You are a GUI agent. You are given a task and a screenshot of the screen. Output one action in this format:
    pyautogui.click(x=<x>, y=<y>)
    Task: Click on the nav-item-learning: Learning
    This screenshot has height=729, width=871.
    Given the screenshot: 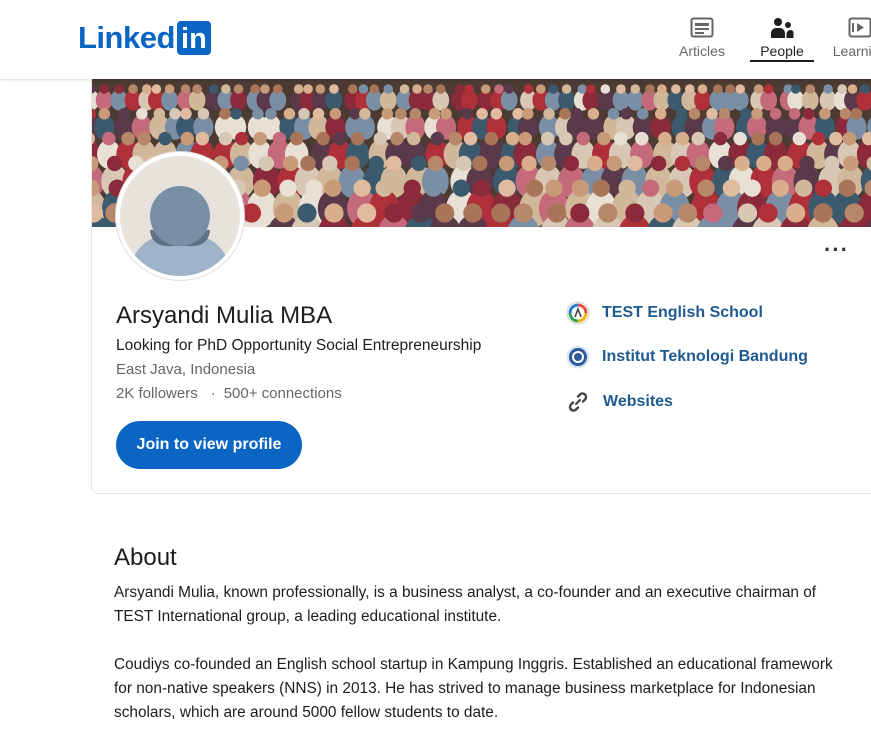 What is the action you would take?
    pyautogui.click(x=850, y=37)
    